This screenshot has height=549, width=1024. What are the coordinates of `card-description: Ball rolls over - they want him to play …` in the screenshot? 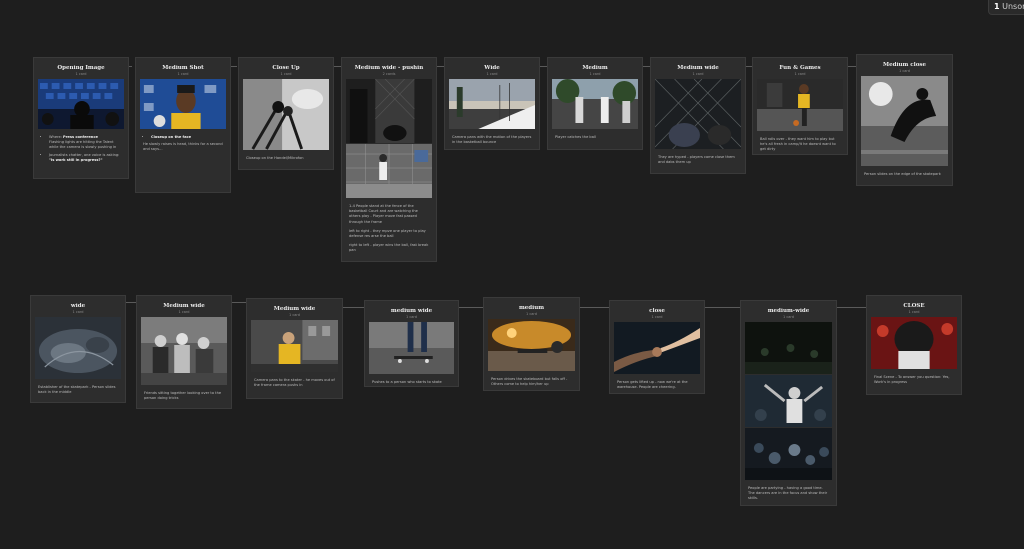 It's located at (798, 144).